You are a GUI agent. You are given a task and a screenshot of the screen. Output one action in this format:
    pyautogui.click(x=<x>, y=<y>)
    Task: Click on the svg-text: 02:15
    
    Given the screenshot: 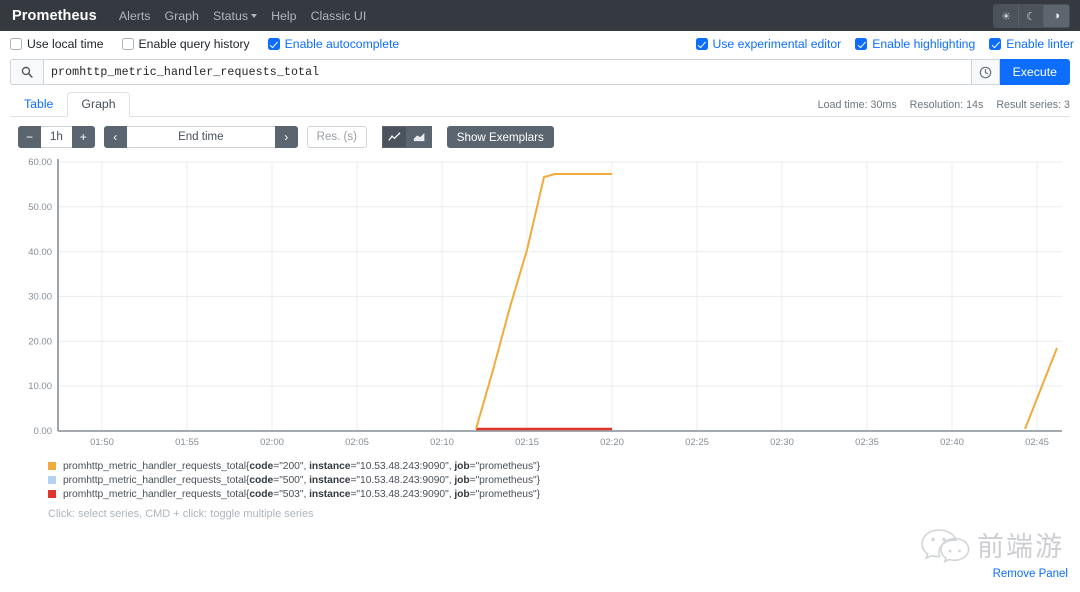 What is the action you would take?
    pyautogui.click(x=527, y=442)
    